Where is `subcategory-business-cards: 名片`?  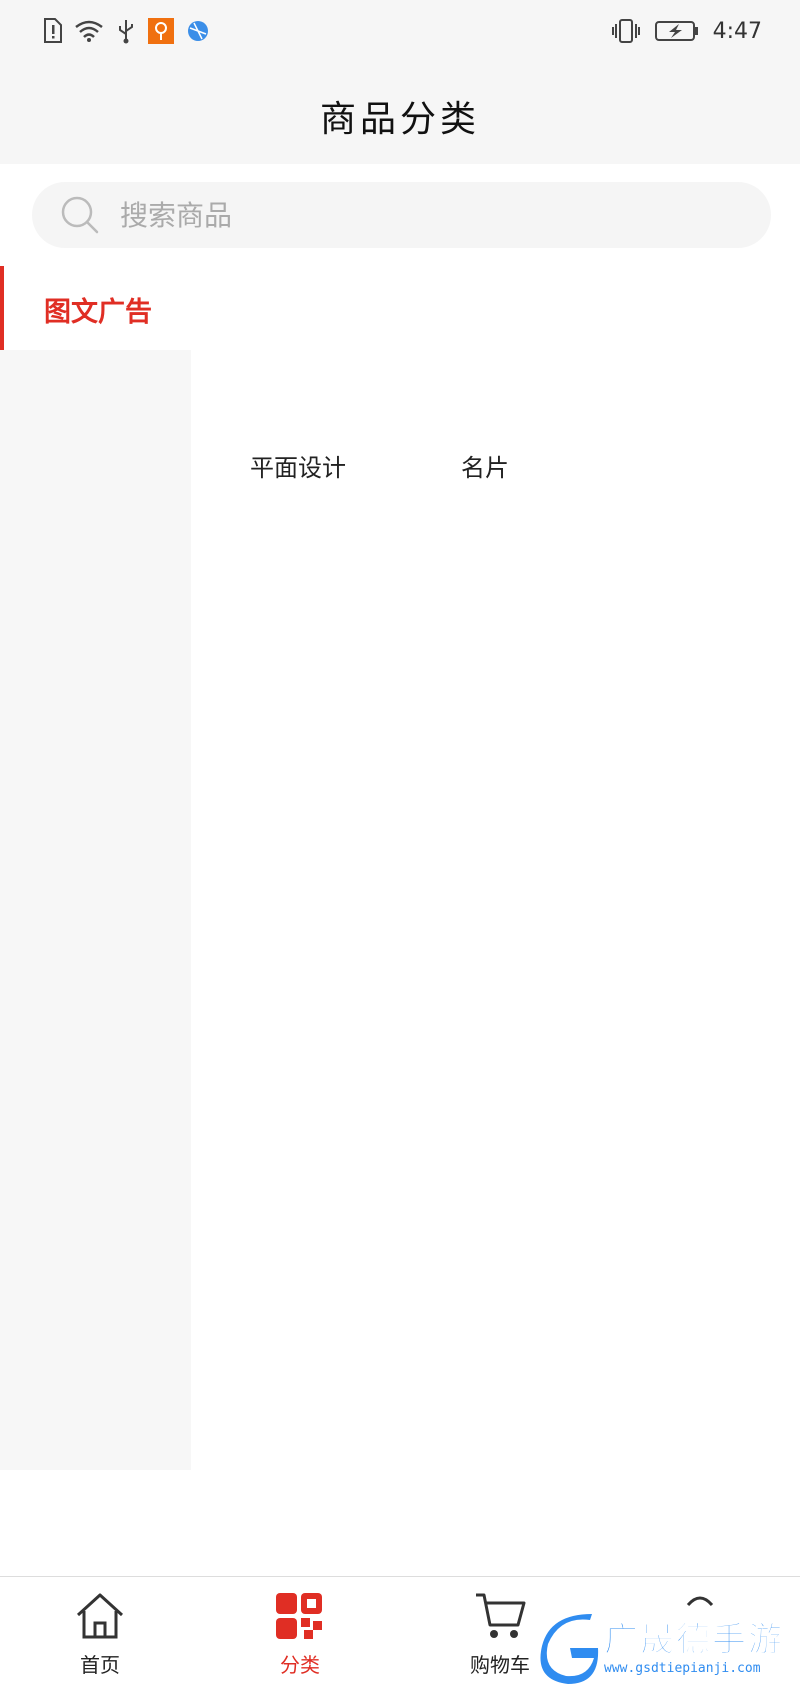
subcategory-business-cards: 名片 is located at coordinates (485, 465).